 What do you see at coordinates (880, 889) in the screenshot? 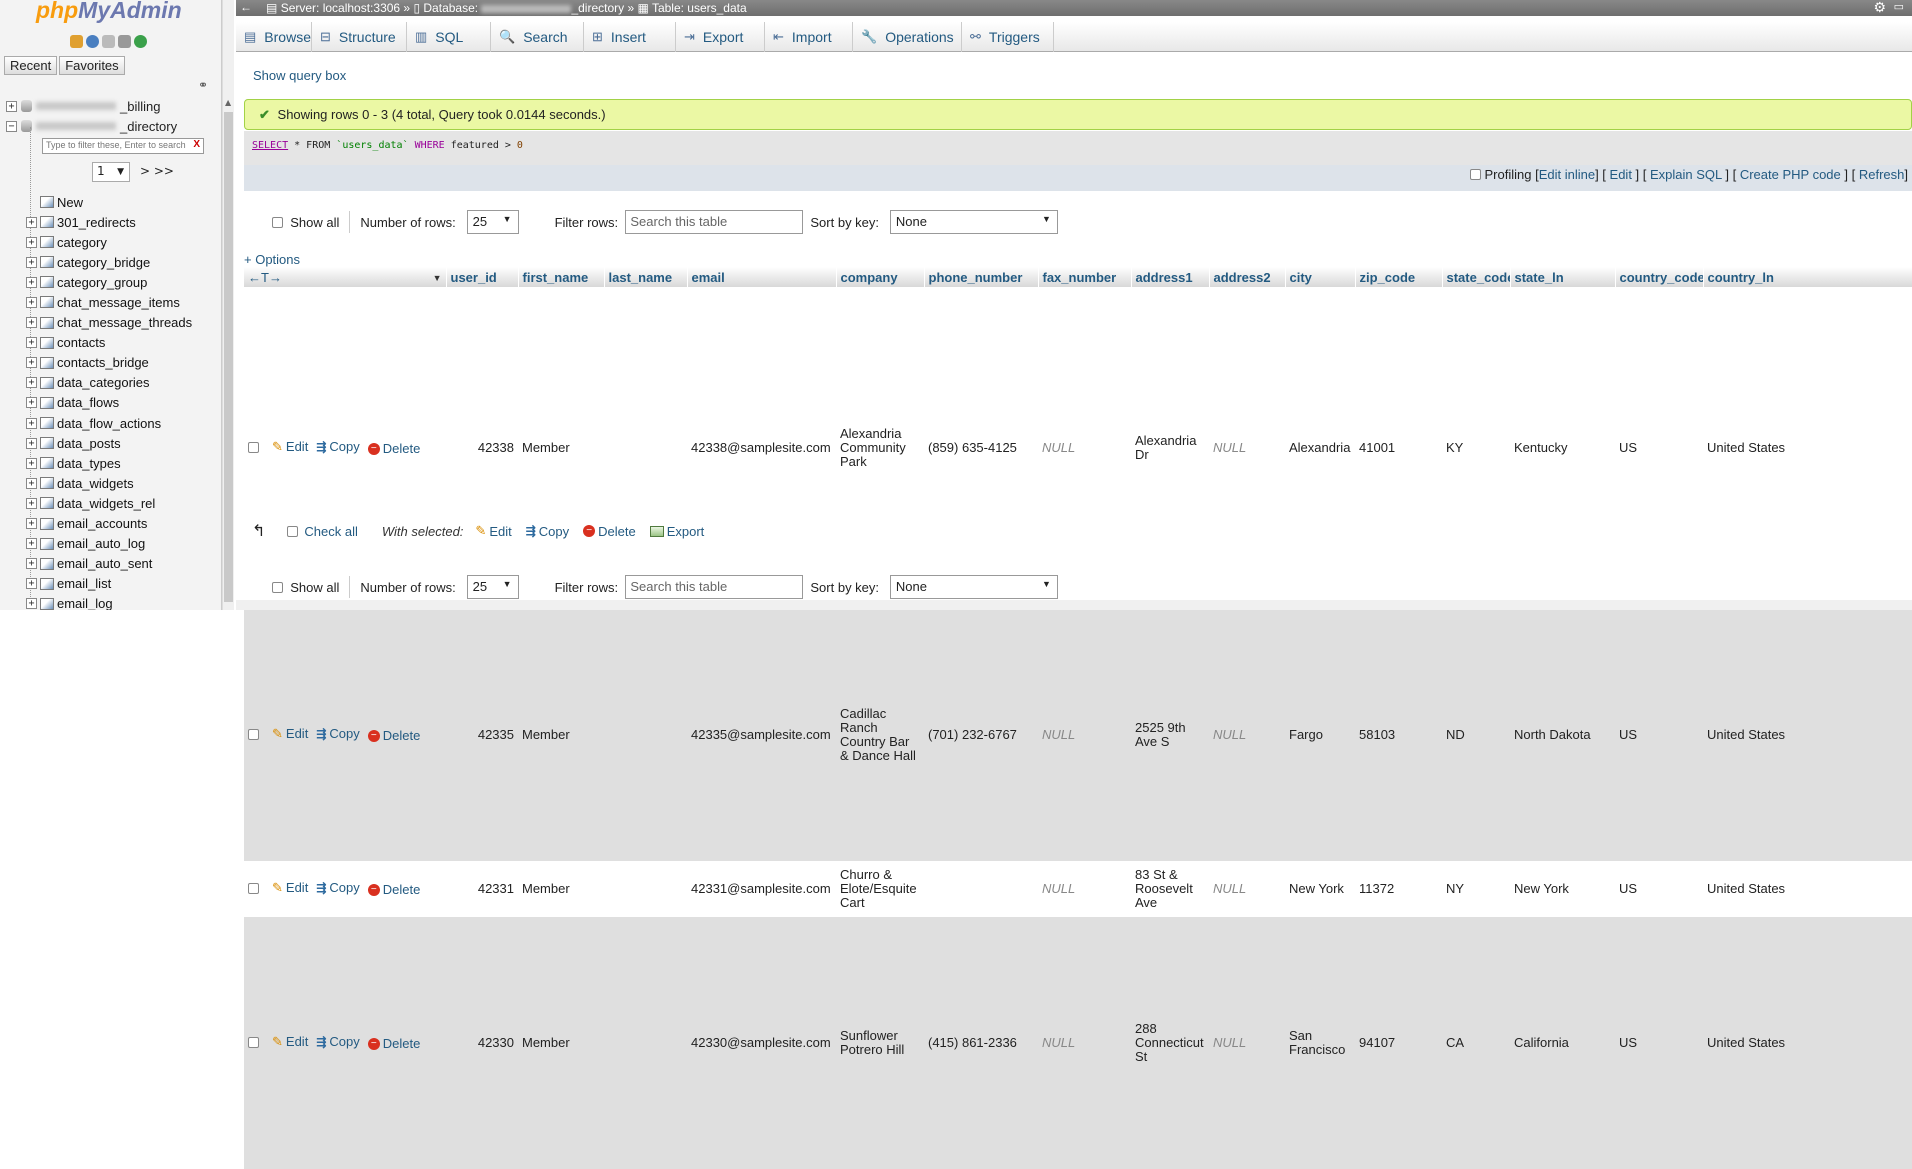
I see `cell-company: Churro & Elote/Esquite Cart` at bounding box center [880, 889].